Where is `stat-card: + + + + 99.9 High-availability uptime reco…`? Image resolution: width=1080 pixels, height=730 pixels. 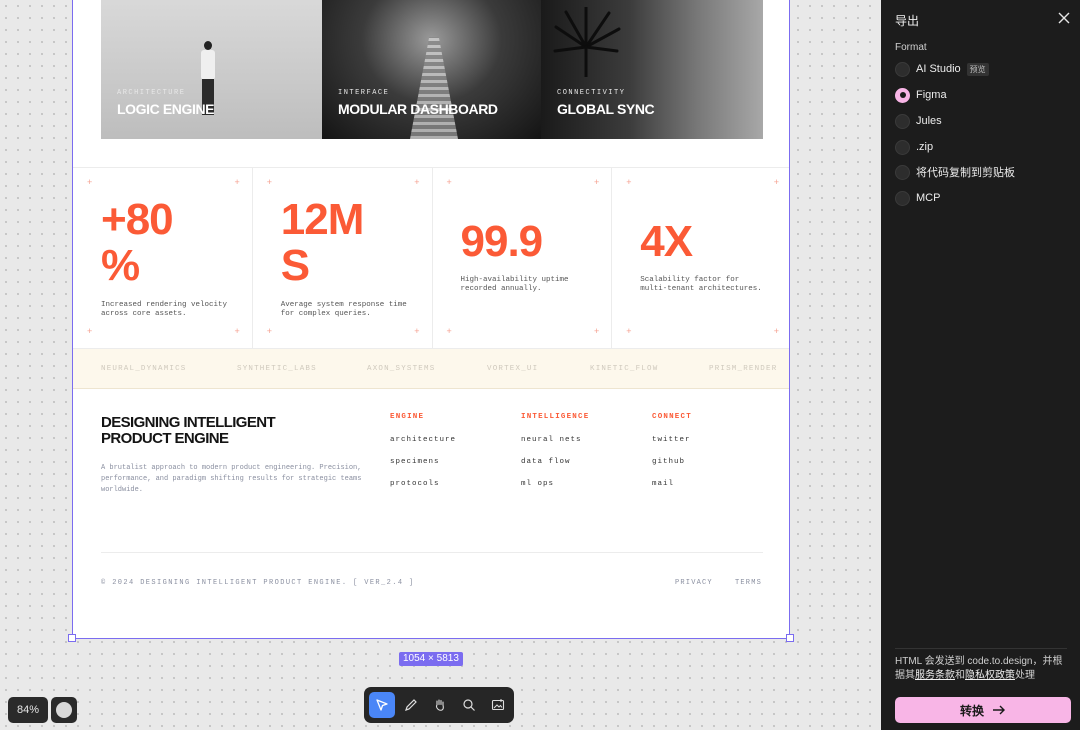
stat-card: + + + + 99.9 High-availability uptime reco… is located at coordinates (523, 258).